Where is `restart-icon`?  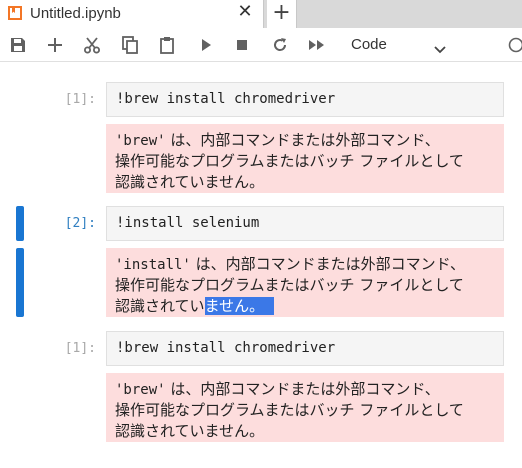
restart-icon is located at coordinates (280, 45).